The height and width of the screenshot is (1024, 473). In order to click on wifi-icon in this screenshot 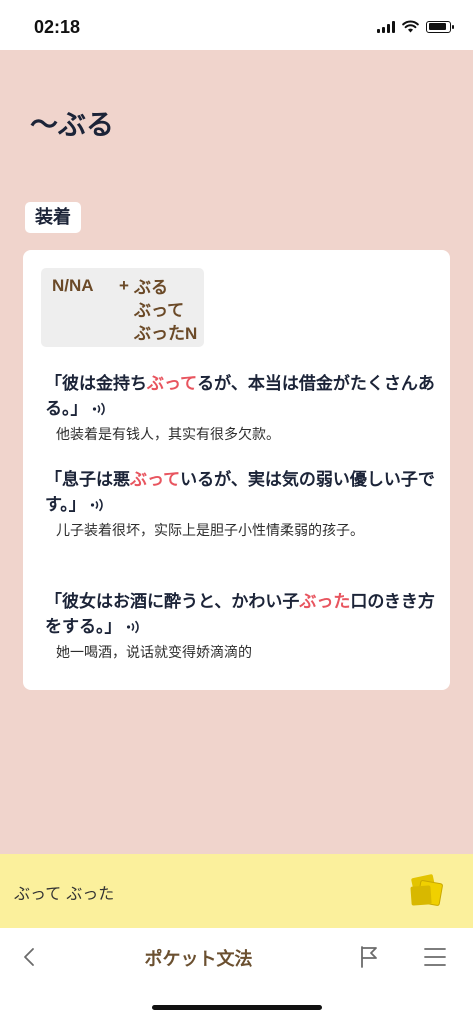, I will do `click(410, 26)`.